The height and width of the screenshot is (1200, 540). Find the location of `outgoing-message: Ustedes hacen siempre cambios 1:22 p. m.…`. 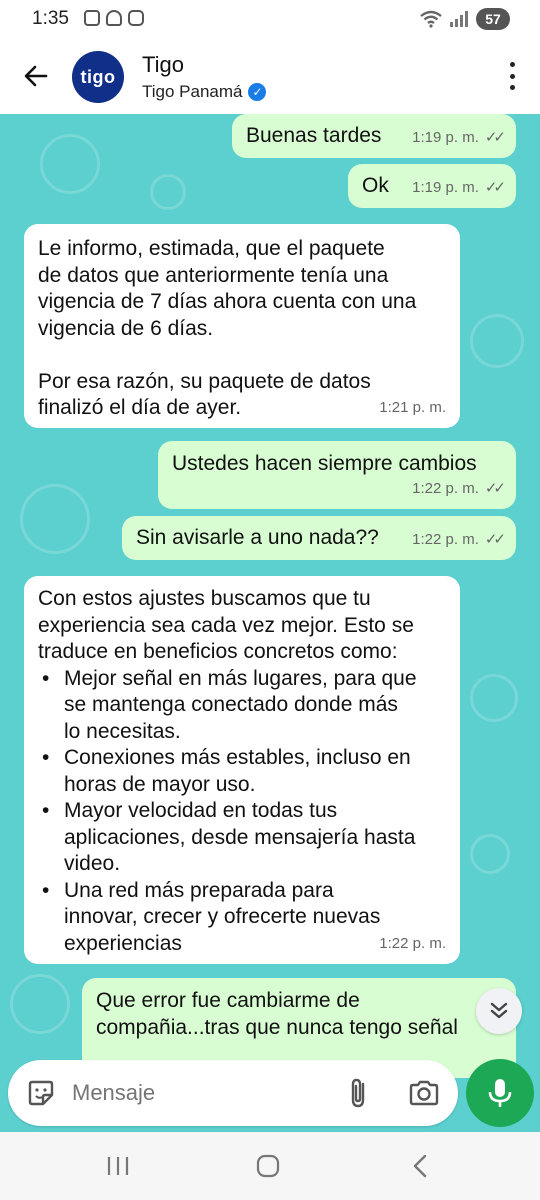

outgoing-message: Ustedes hacen siempre cambios 1:22 p. m.… is located at coordinates (337, 475).